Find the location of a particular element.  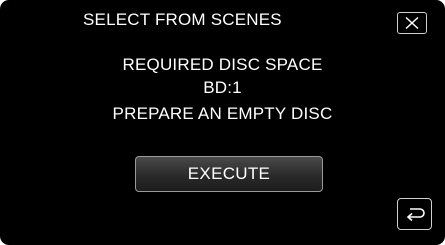

close-button is located at coordinates (412, 23).